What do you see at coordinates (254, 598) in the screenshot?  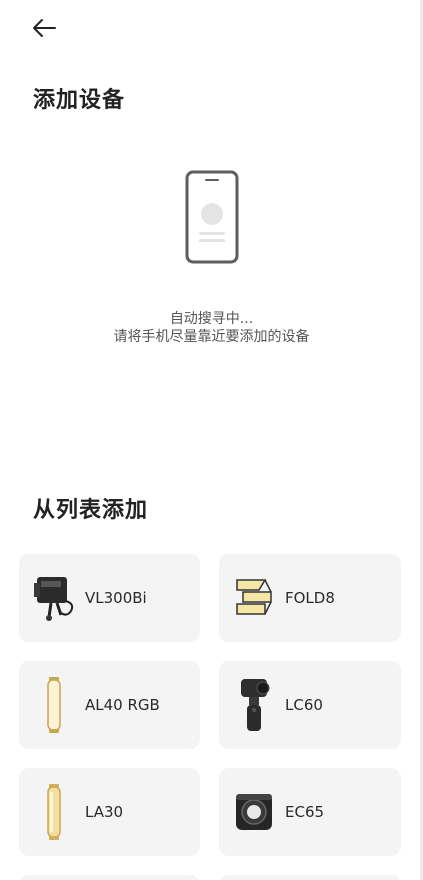 I see `fold8-panel-icon` at bounding box center [254, 598].